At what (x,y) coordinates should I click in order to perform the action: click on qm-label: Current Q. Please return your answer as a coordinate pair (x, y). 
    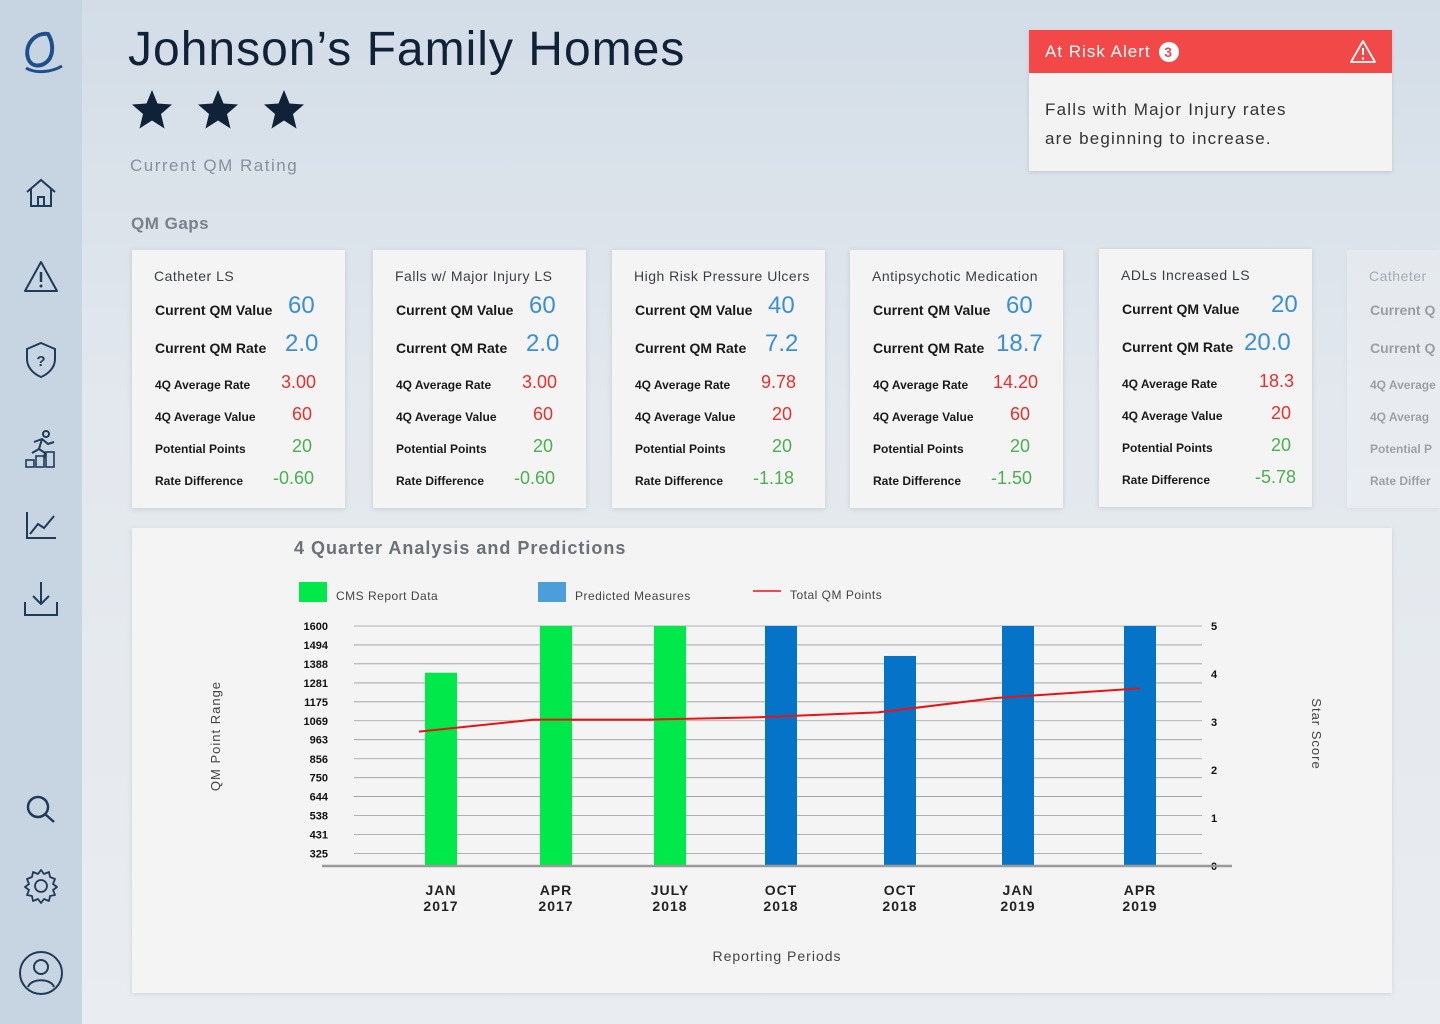
    Looking at the image, I should click on (1403, 310).